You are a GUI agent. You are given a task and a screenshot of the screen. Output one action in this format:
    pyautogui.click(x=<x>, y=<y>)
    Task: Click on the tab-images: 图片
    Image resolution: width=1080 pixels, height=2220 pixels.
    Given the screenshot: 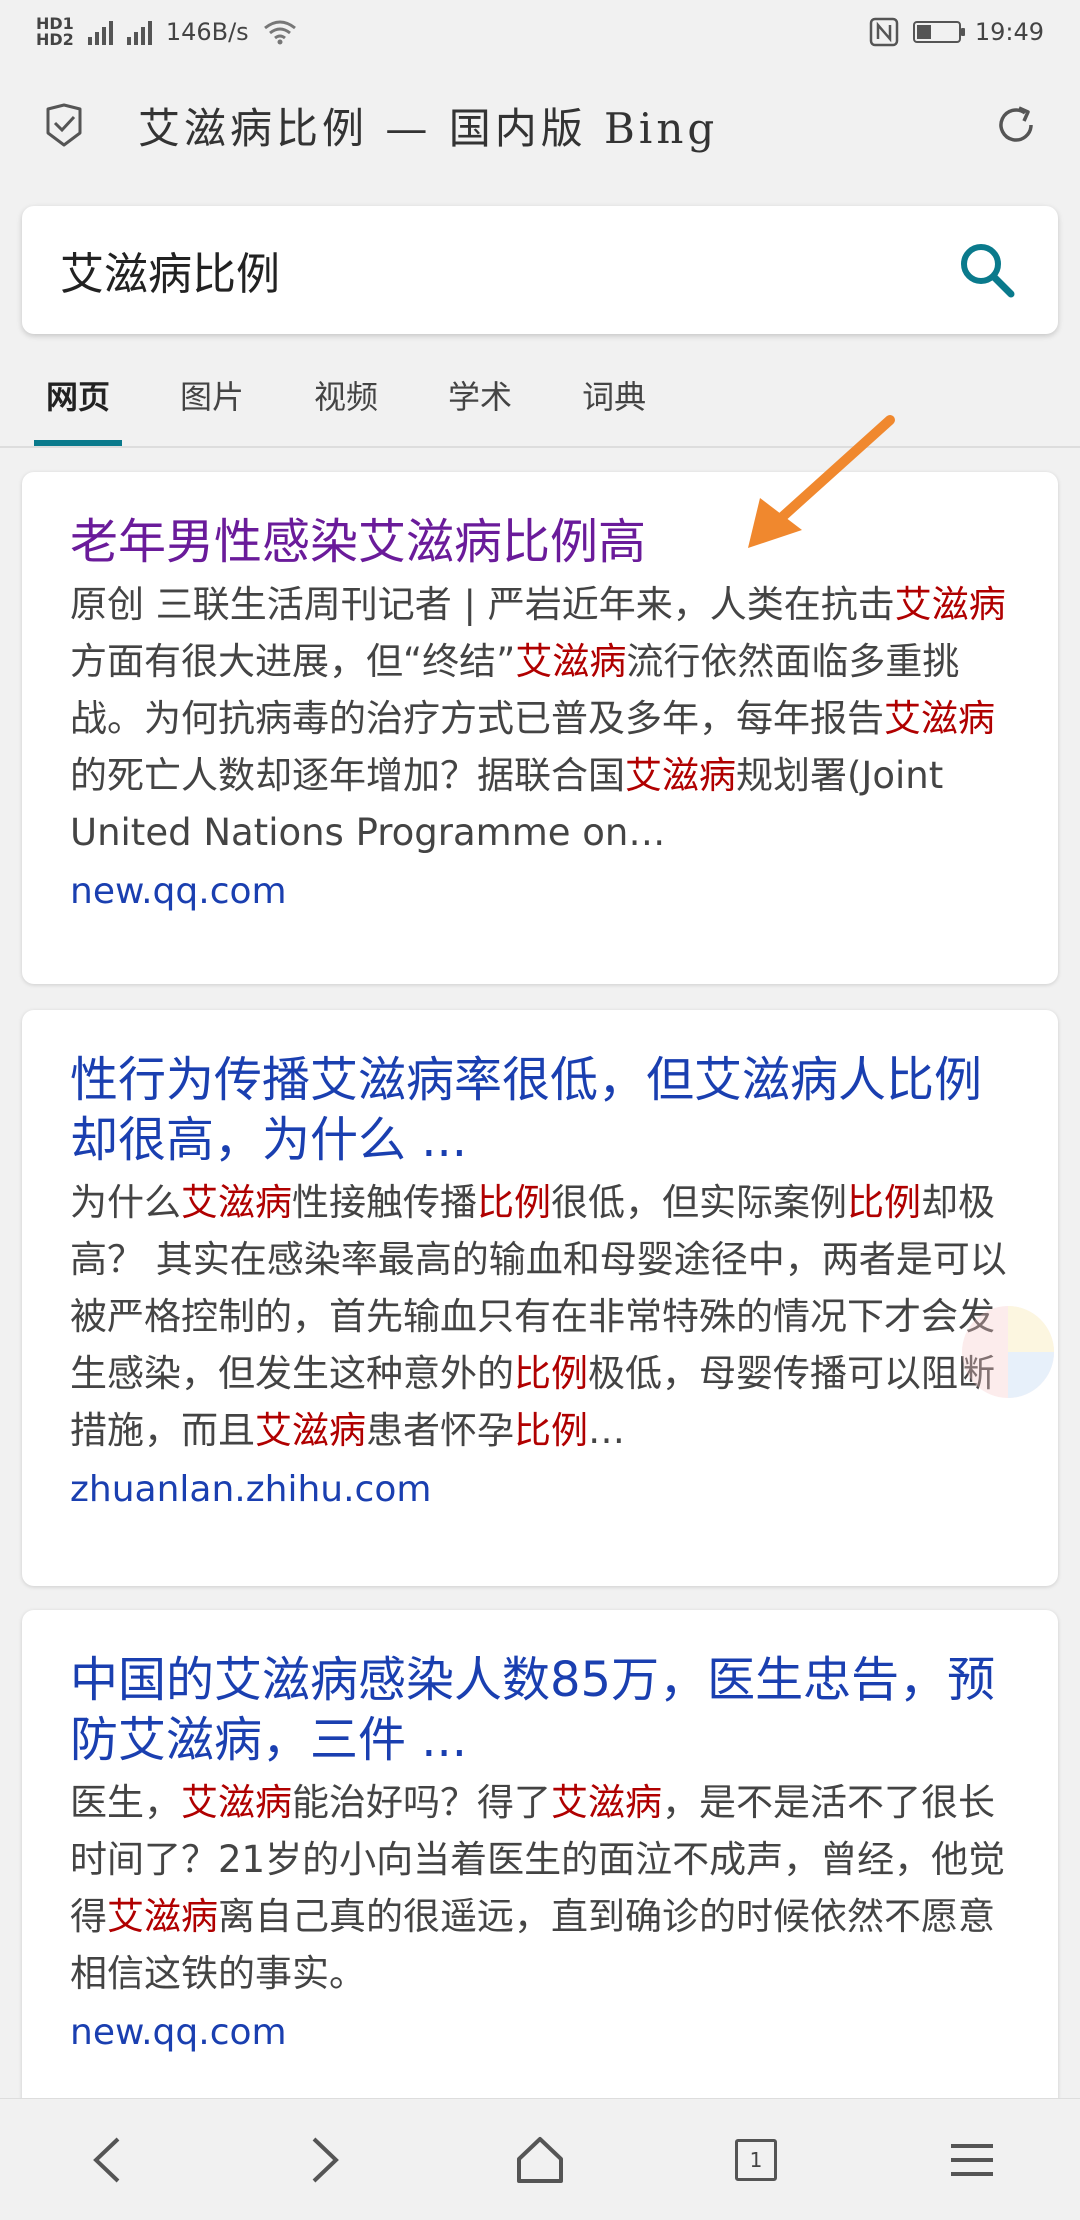 What is the action you would take?
    pyautogui.click(x=212, y=394)
    